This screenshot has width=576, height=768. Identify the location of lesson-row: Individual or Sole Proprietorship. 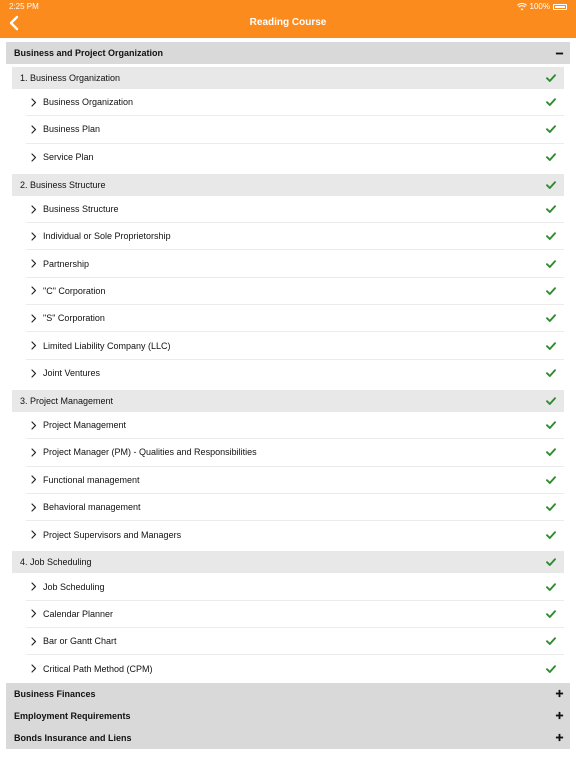
(295, 237).